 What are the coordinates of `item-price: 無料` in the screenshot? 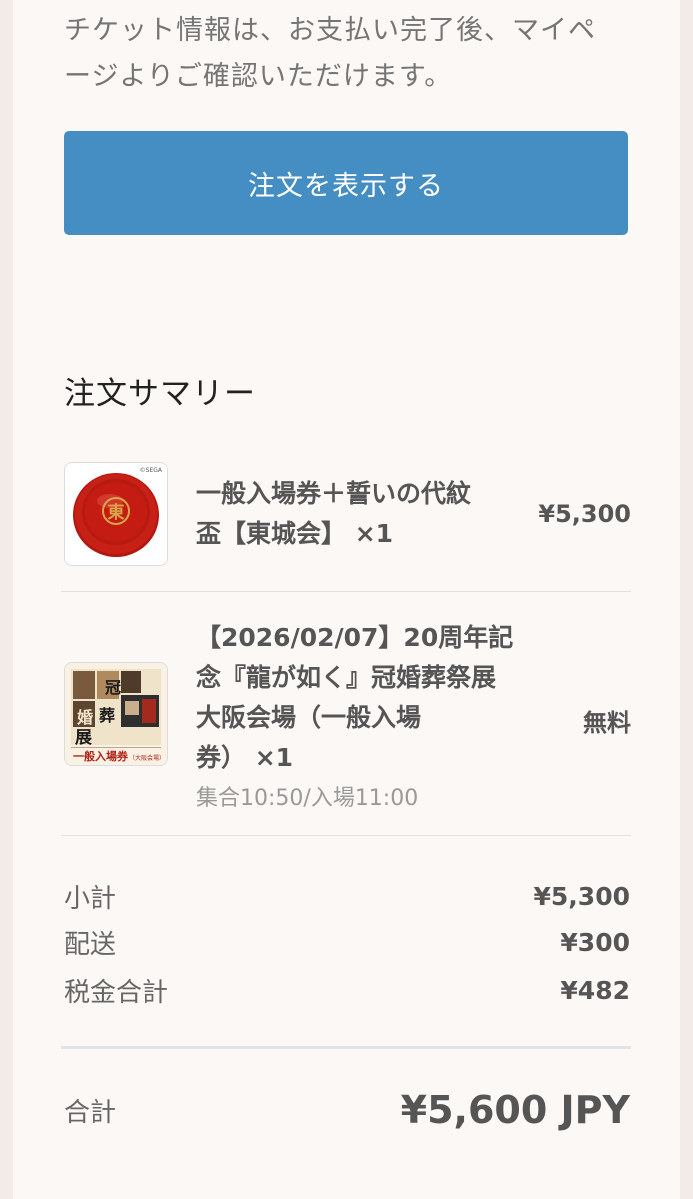 It's located at (607, 723).